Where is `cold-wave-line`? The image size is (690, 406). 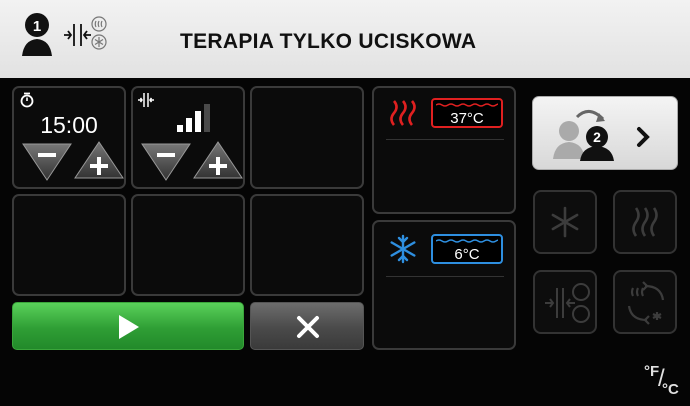
cold-wave-line is located at coordinates (467, 241).